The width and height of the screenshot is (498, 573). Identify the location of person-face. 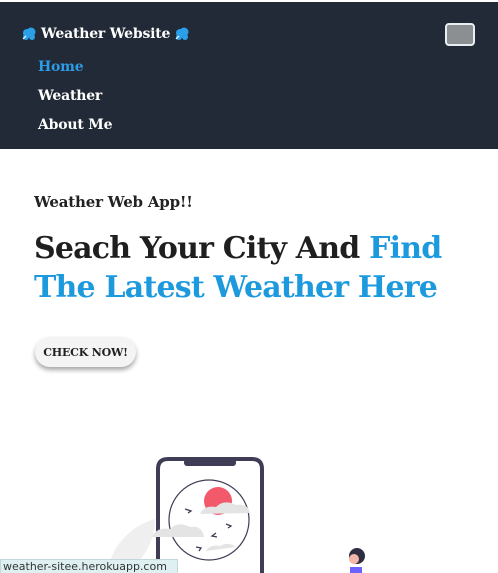
(354, 559).